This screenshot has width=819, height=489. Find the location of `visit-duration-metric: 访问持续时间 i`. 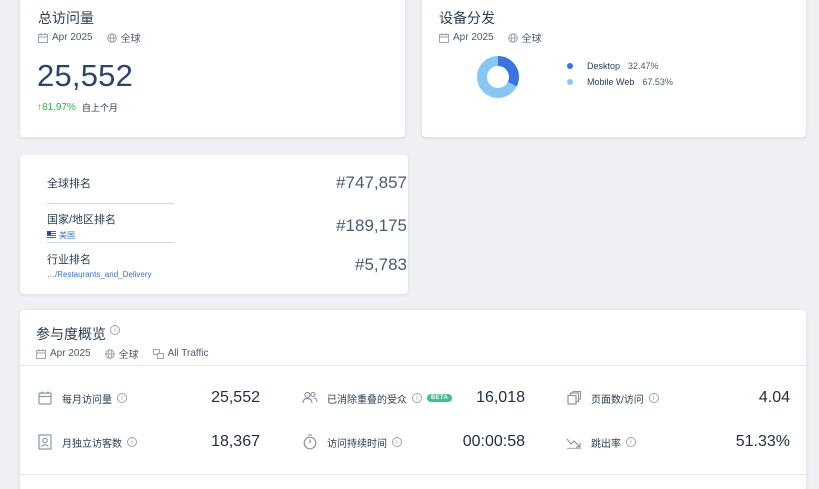

visit-duration-metric: 访问持续时间 i is located at coordinates (351, 442).